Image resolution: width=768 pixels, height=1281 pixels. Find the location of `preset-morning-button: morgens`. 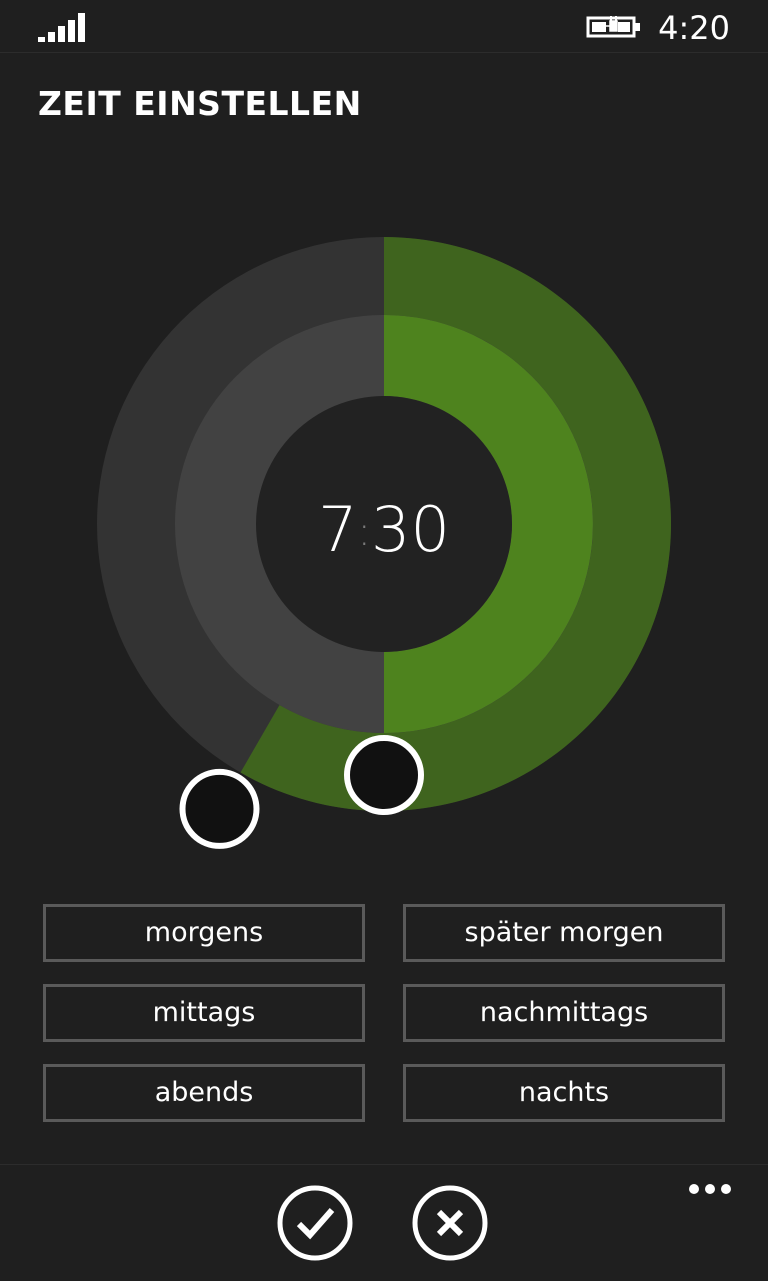

preset-morning-button: morgens is located at coordinates (204, 933).